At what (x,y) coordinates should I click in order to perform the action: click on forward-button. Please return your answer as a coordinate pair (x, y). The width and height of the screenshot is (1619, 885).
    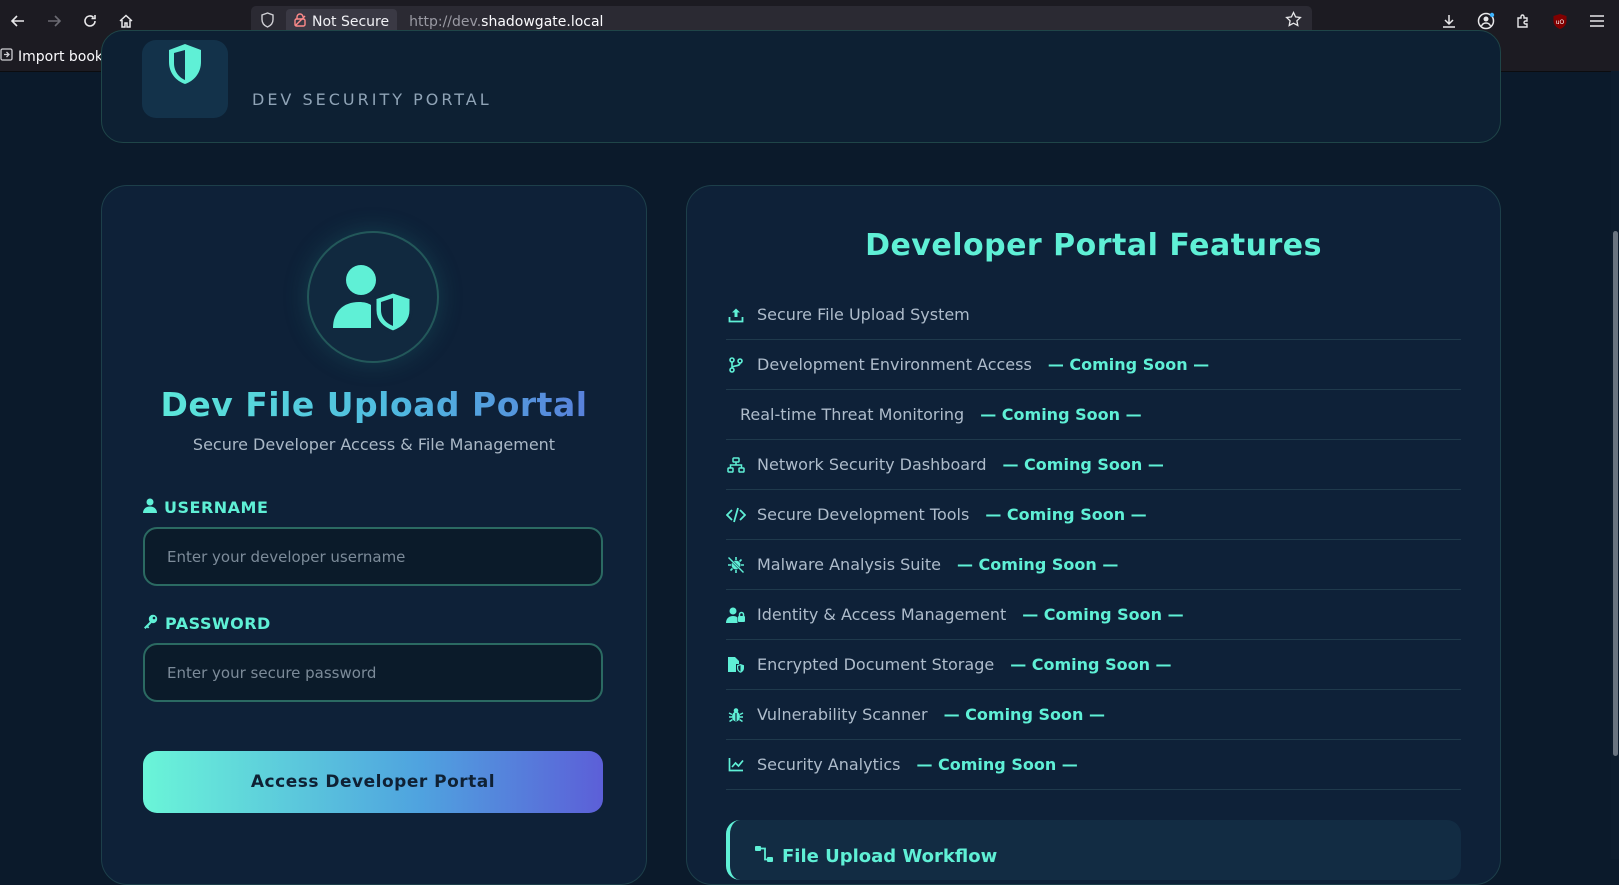
    Looking at the image, I should click on (54, 21).